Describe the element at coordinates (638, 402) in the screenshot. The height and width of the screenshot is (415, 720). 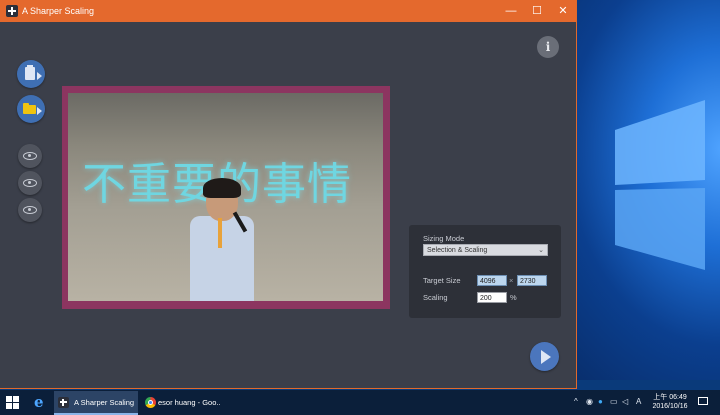
I see `ime-indicator: A` at that location.